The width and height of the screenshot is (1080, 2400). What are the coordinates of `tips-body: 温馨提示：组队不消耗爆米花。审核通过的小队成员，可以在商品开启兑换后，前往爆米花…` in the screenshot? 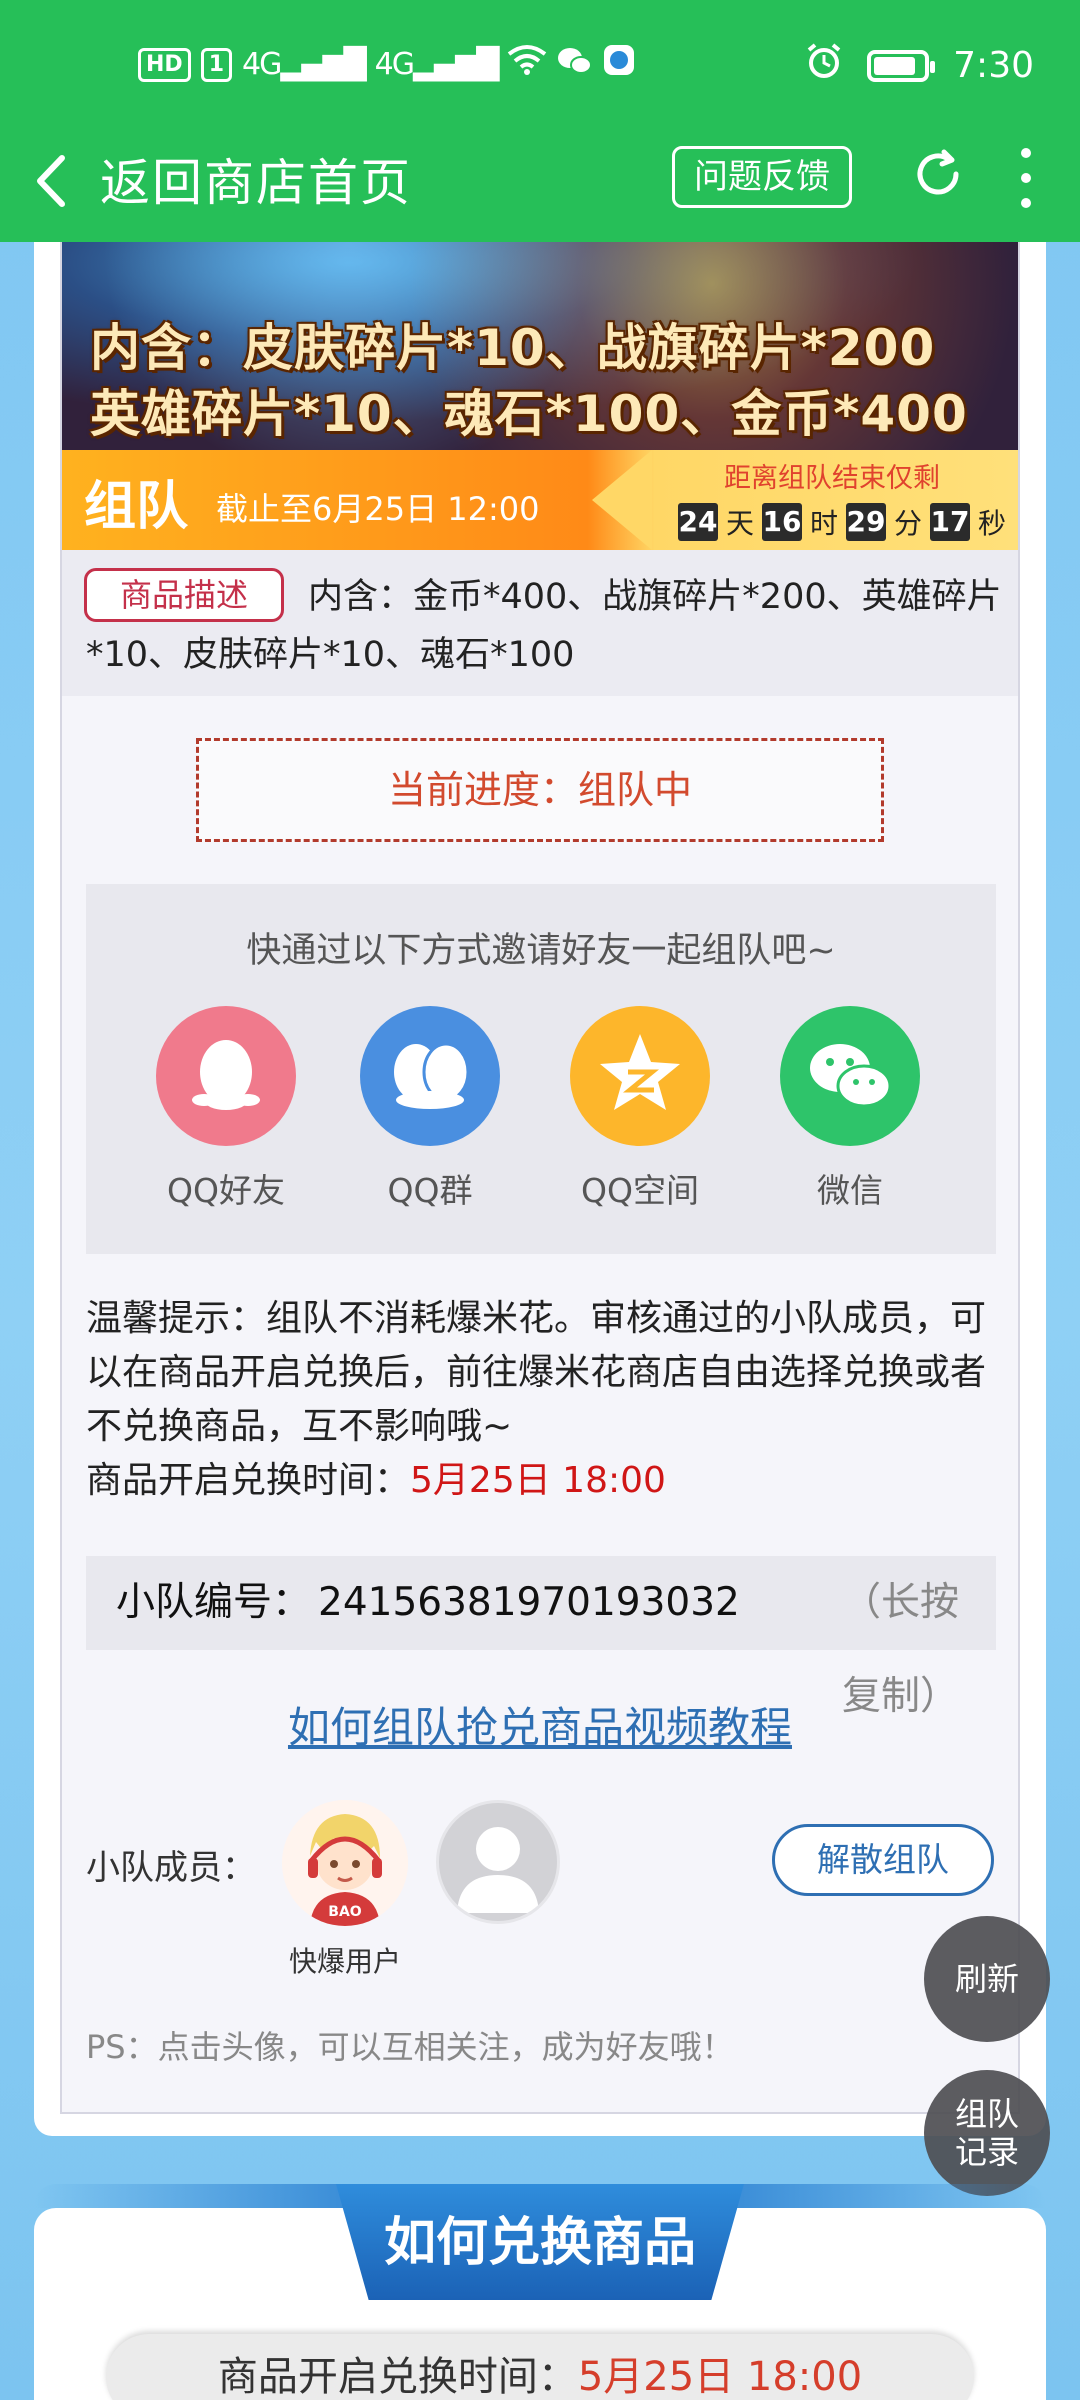 It's located at (536, 1372).